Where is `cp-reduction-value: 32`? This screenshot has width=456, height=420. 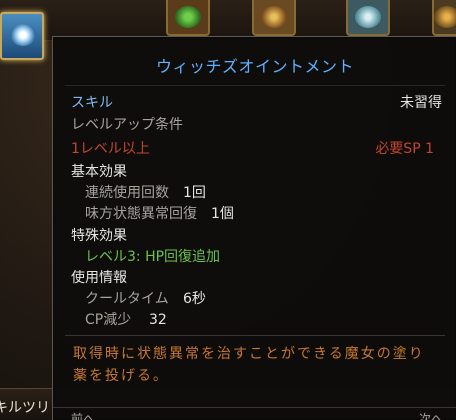
cp-reduction-value: 32 is located at coordinates (158, 320).